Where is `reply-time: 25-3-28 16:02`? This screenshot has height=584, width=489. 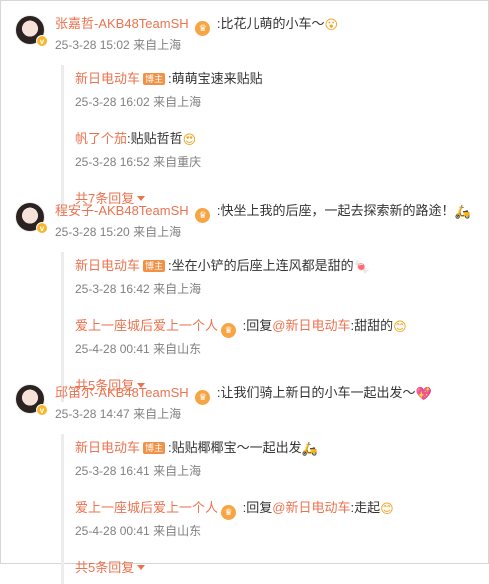
reply-time: 25-3-28 16:02 is located at coordinates (112, 102).